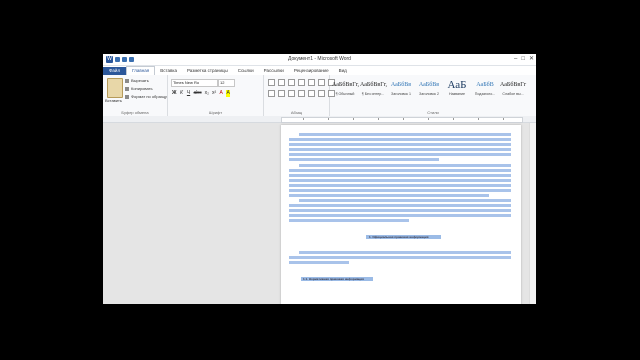 Image resolution: width=640 pixels, height=360 pixels. What do you see at coordinates (311, 82) in the screenshot?
I see `increase-indent-icon` at bounding box center [311, 82].